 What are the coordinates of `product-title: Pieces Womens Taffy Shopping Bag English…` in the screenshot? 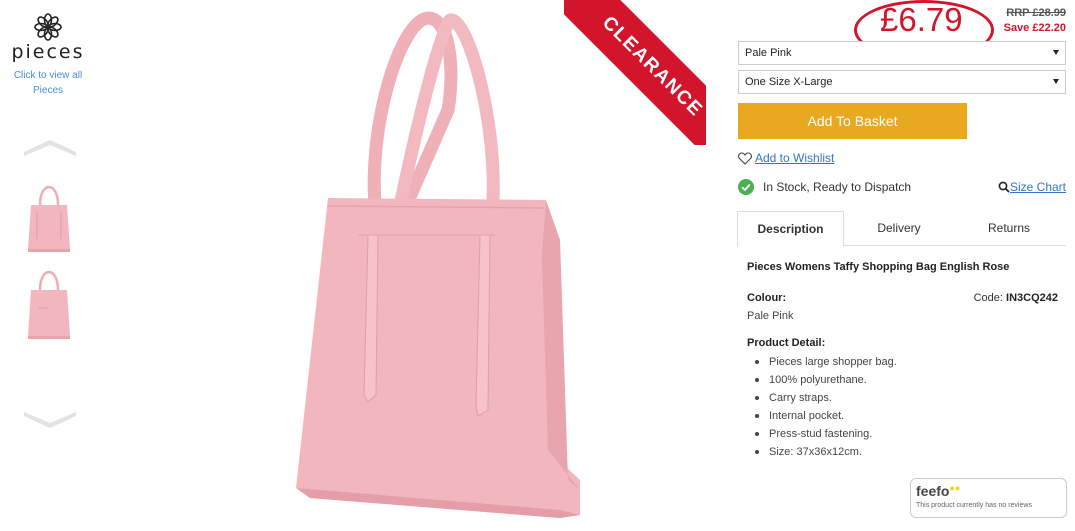 It's located at (878, 267).